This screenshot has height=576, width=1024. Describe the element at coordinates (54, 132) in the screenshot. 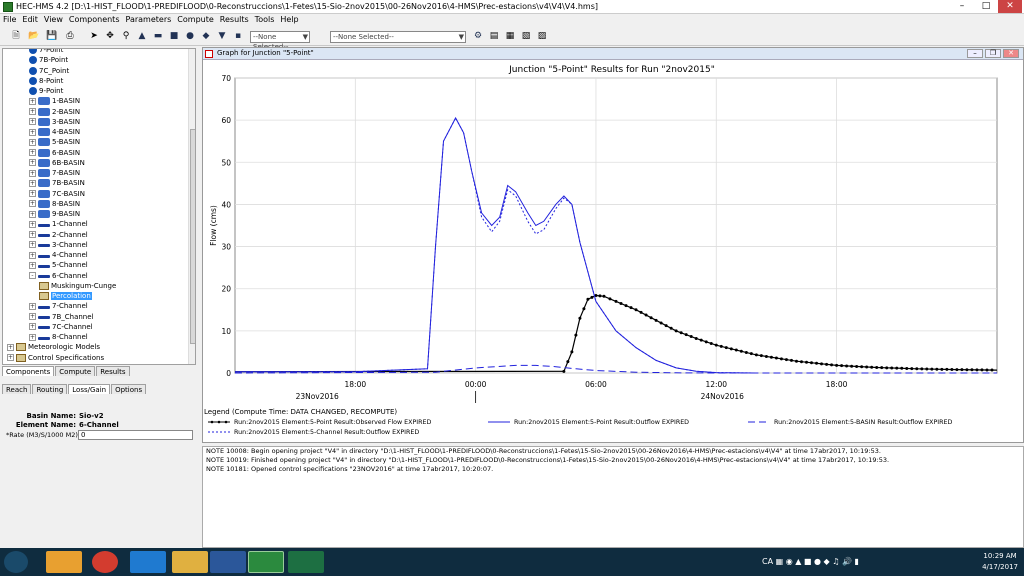

I see `tree-item: +4-BASIN` at that location.